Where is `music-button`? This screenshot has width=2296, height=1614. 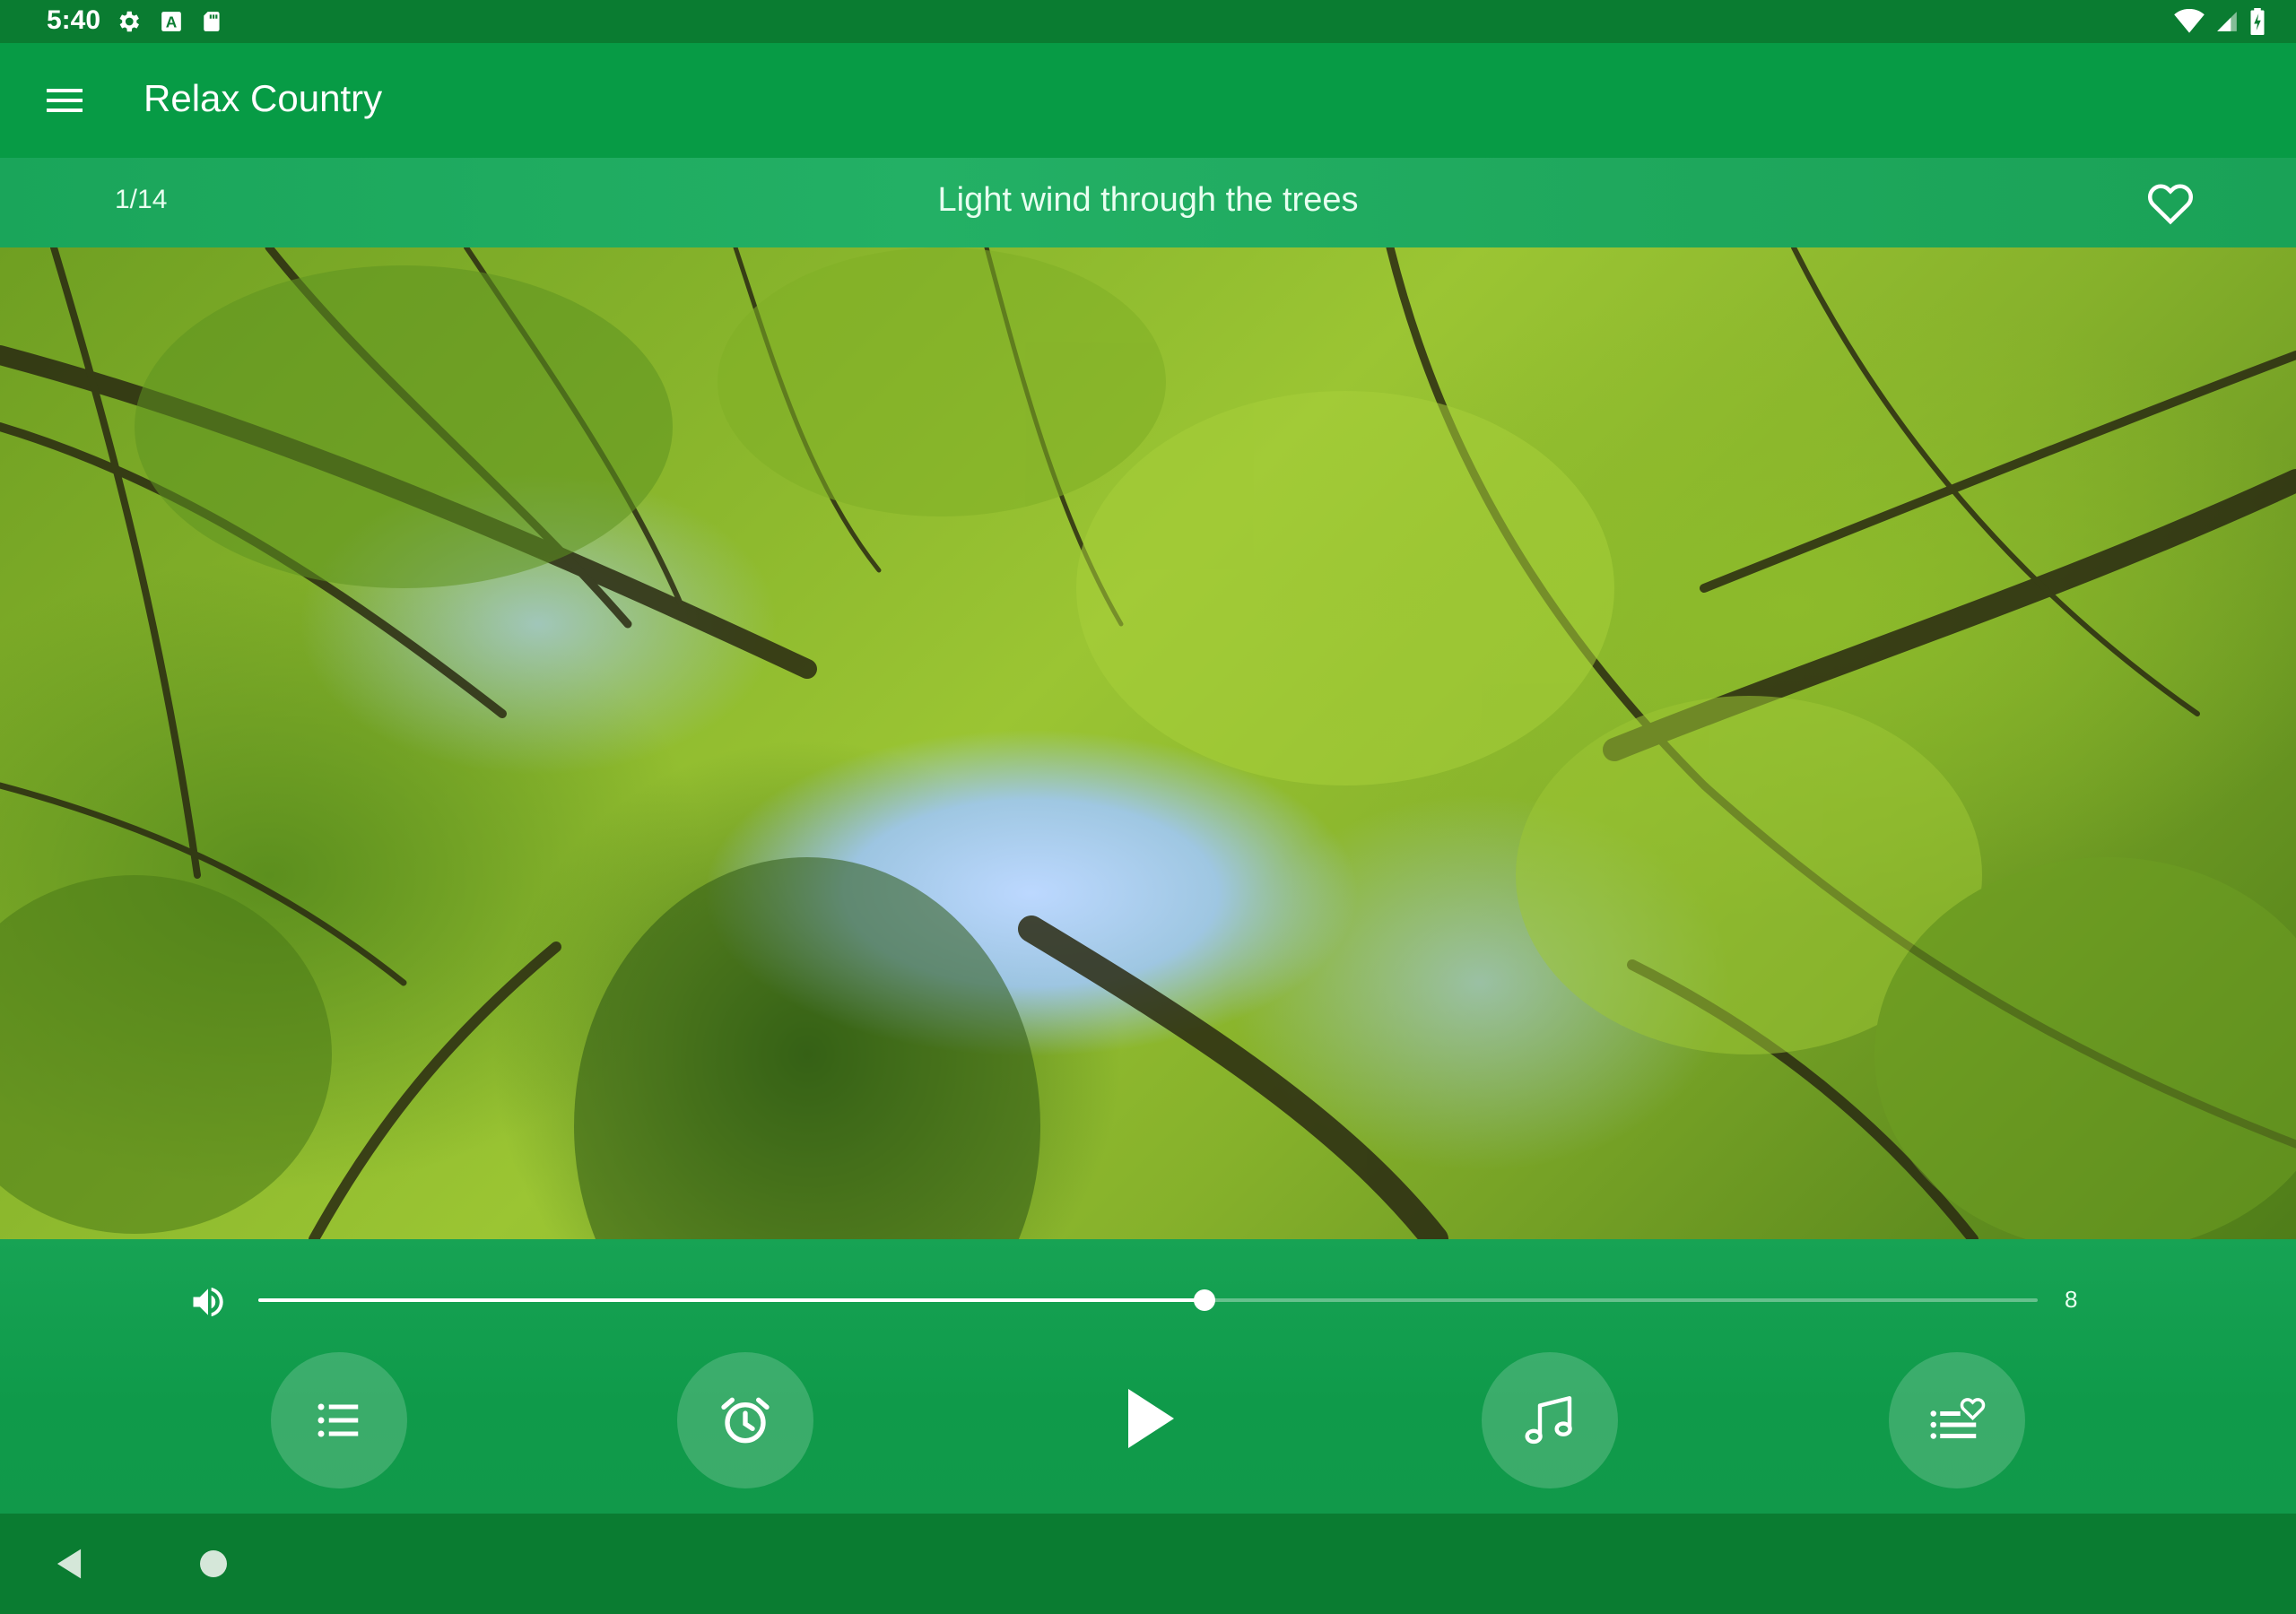
music-button is located at coordinates (1550, 1420).